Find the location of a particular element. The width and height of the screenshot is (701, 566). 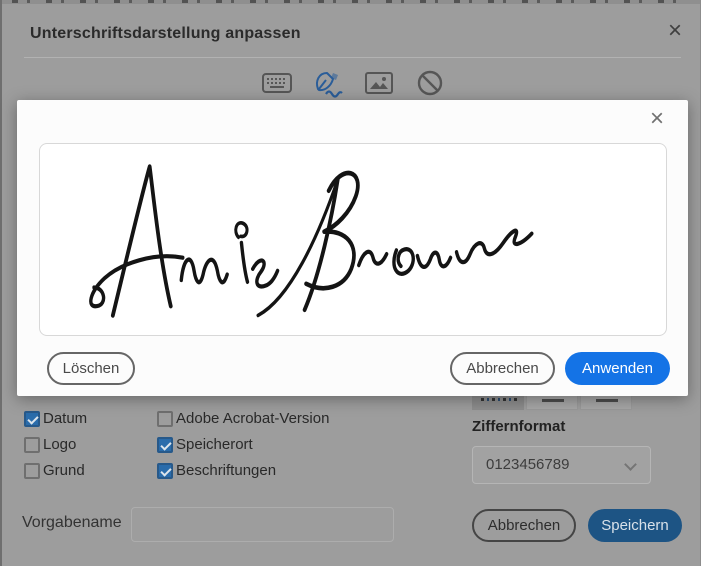

checkbox-acrobat-version: Adobe Acrobat-Version is located at coordinates (243, 418).